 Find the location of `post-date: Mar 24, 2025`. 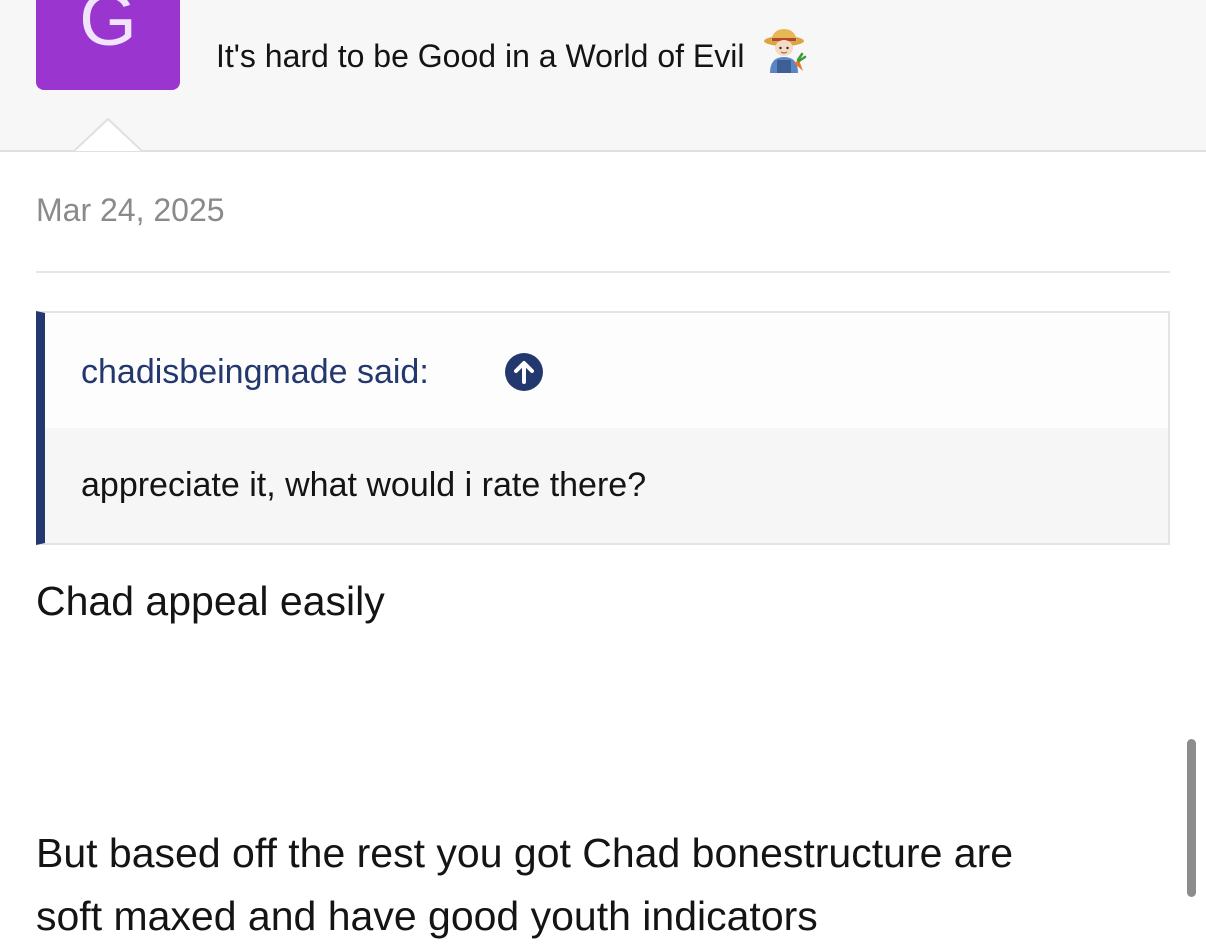

post-date: Mar 24, 2025 is located at coordinates (130, 210).